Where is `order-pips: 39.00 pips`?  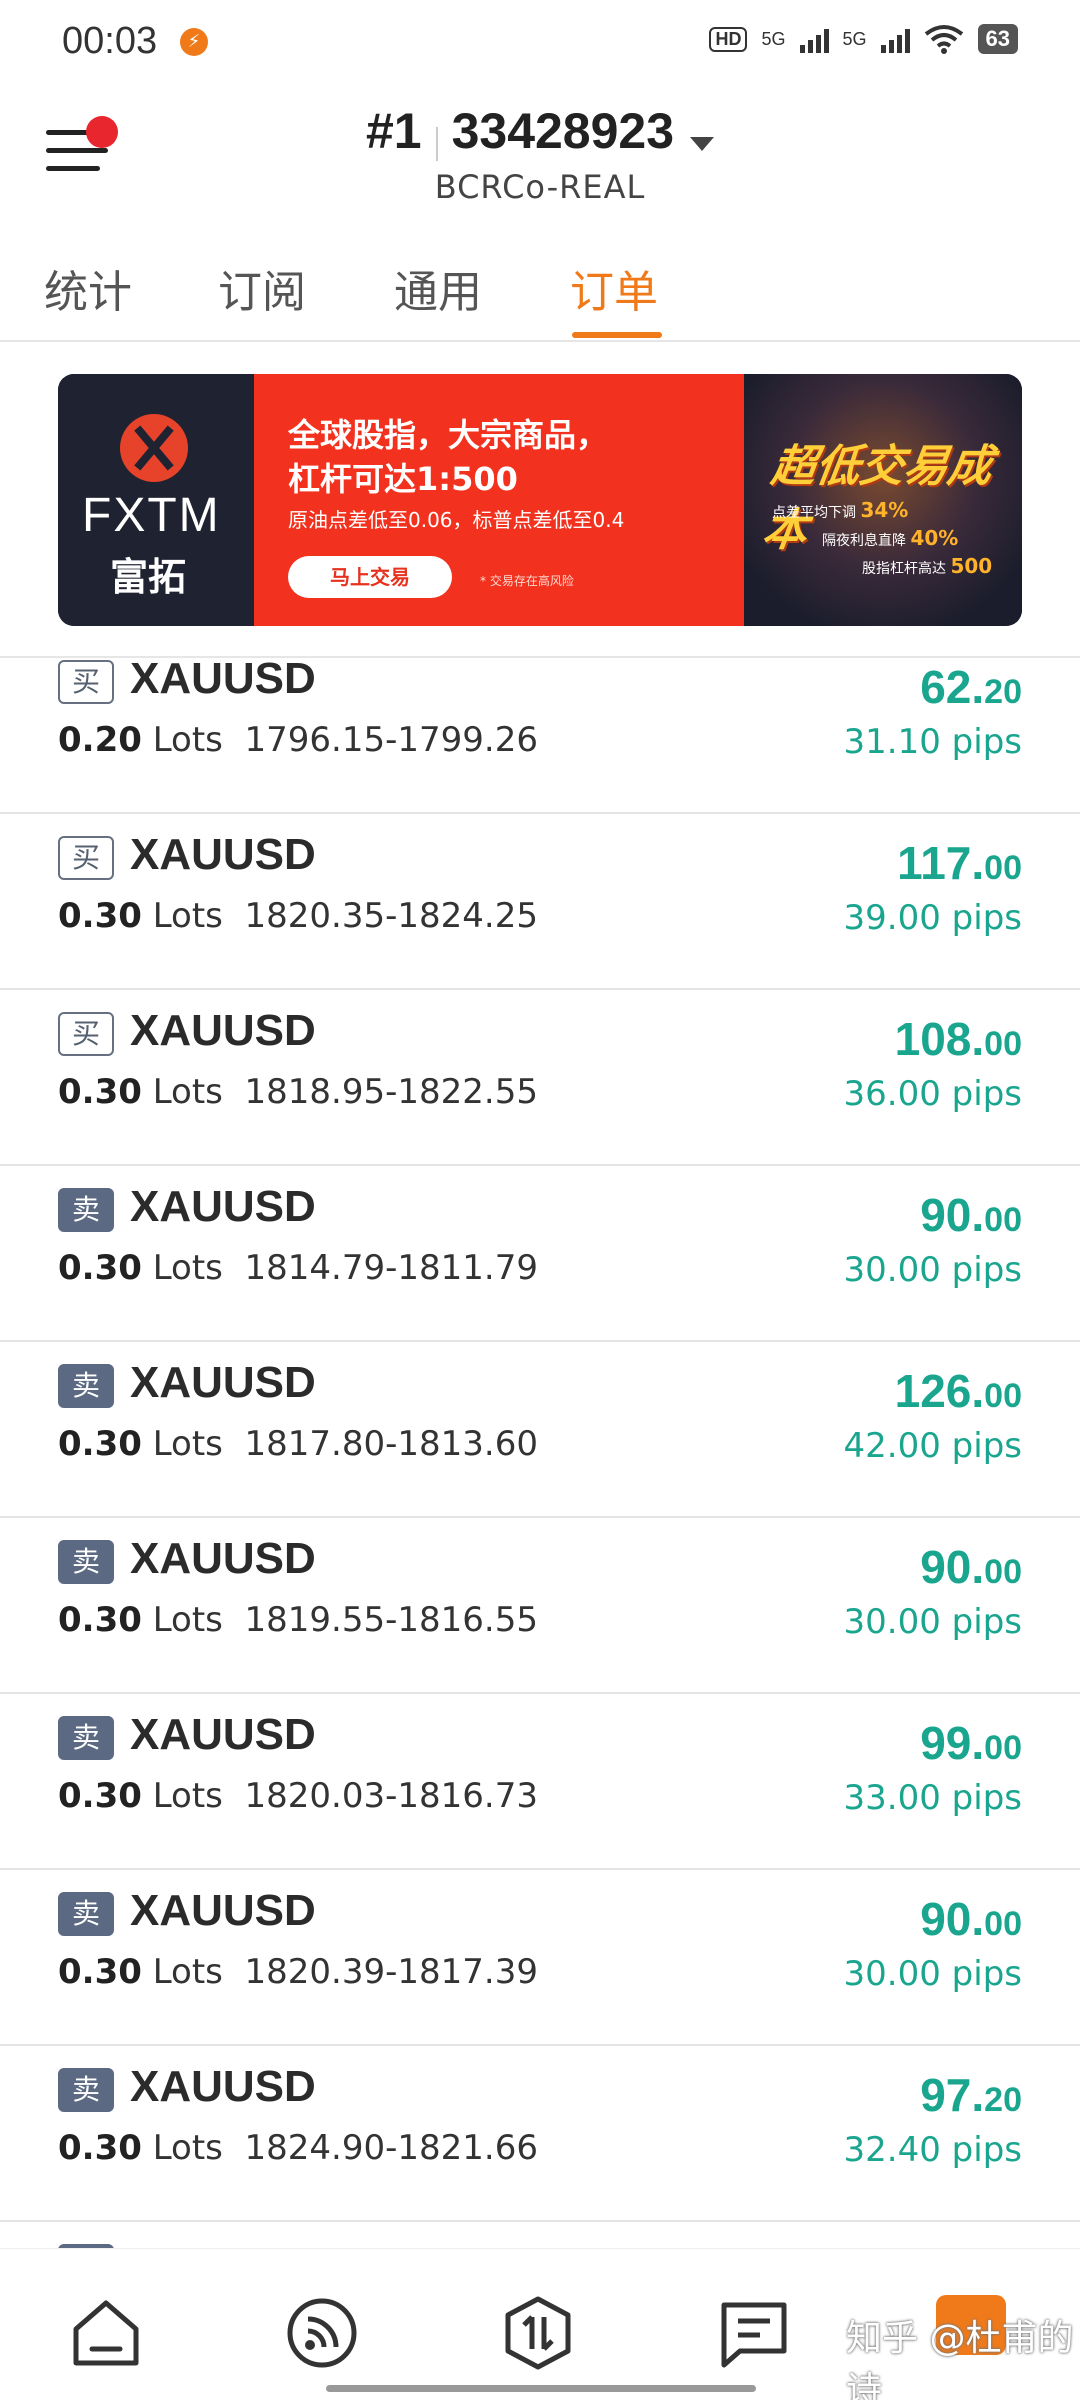 order-pips: 39.00 pips is located at coordinates (932, 918).